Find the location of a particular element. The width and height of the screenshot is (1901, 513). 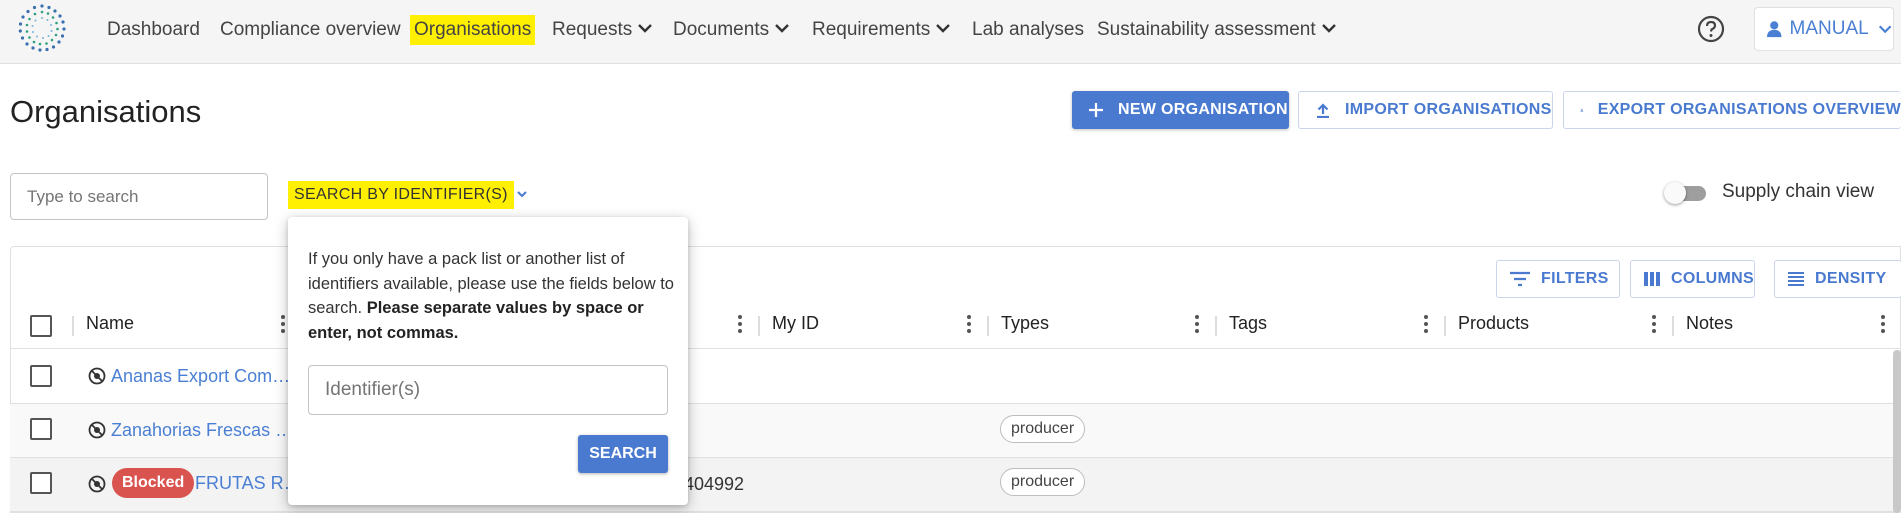

upload-icon is located at coordinates (1323, 110).